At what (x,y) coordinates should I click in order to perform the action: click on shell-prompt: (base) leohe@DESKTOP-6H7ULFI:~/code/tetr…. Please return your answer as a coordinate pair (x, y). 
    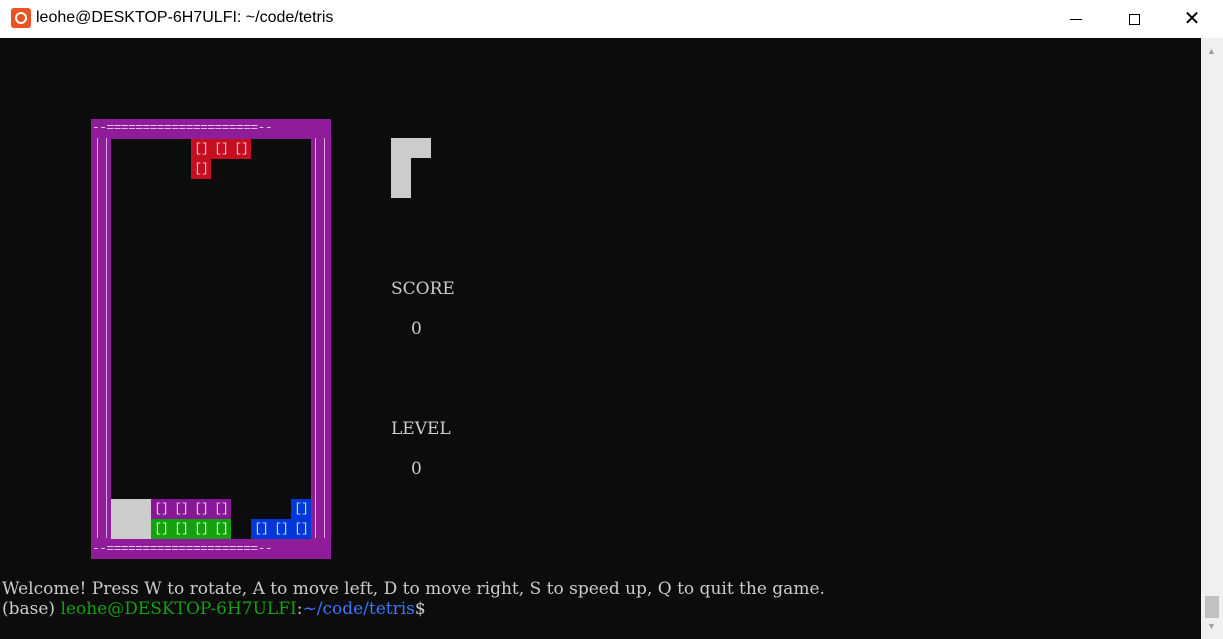
    Looking at the image, I should click on (214, 609).